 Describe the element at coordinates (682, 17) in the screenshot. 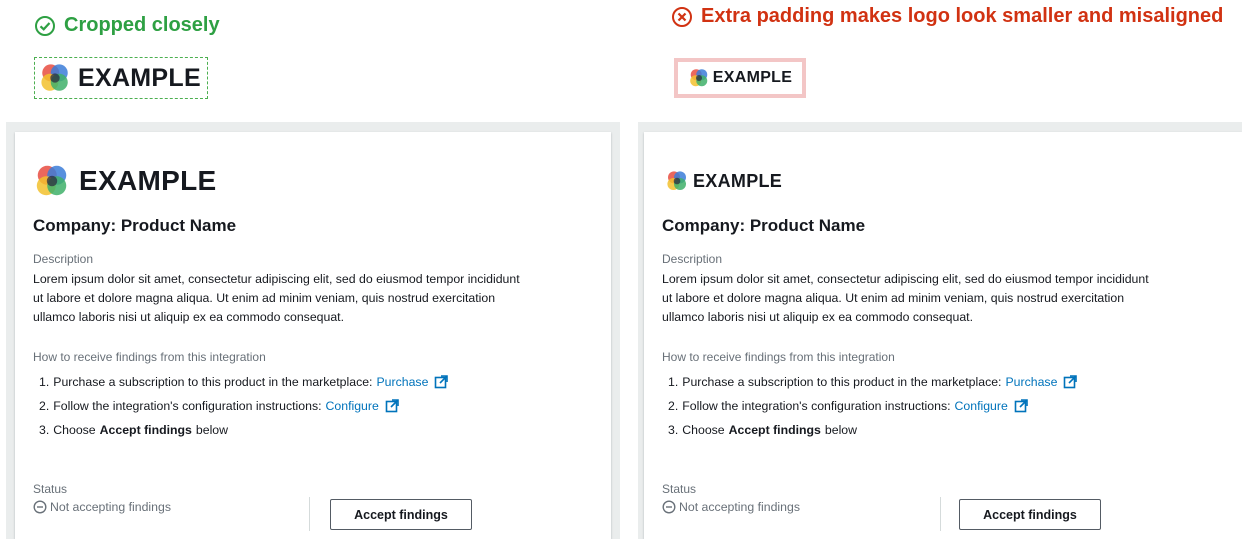

I see `x-circle-icon` at that location.